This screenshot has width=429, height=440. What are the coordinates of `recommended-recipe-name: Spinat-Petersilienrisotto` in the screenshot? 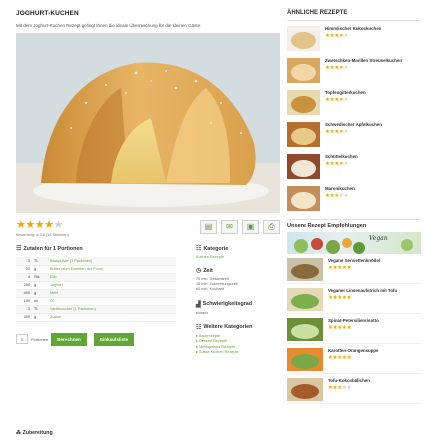 It's located at (353, 320).